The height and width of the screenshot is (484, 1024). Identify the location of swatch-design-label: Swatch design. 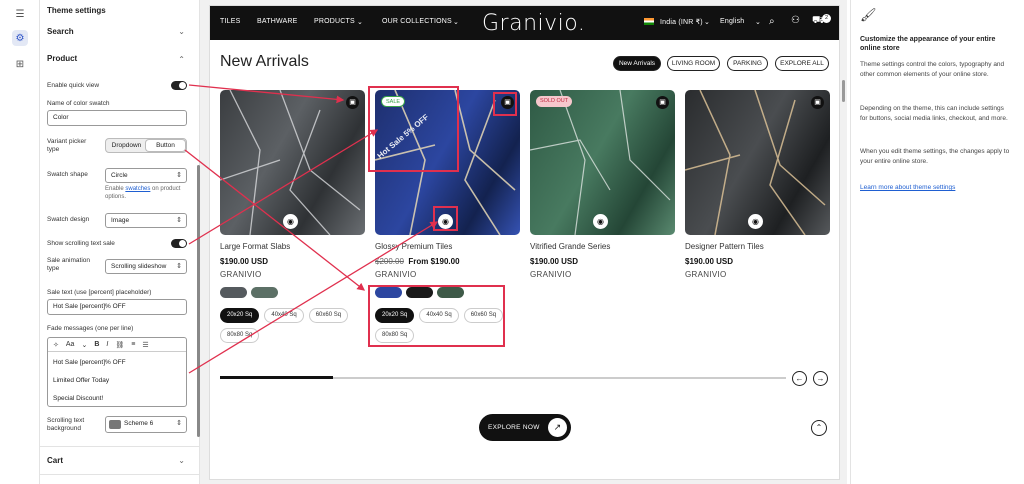
(68, 219).